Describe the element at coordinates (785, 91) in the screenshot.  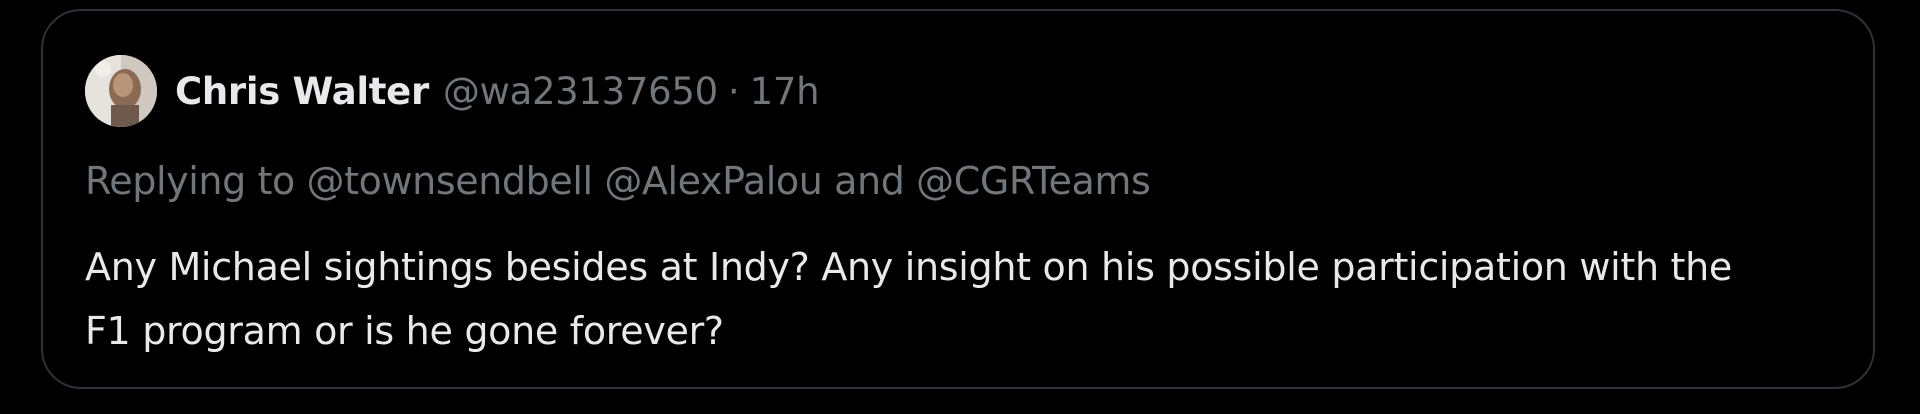
I see `tweet-timestamp: 17h` at that location.